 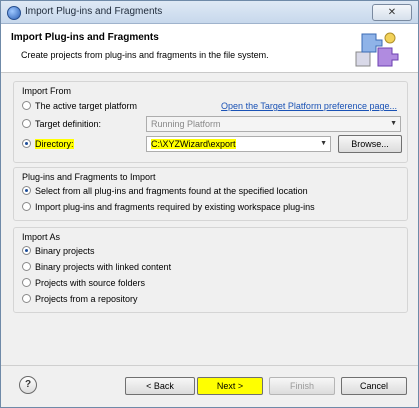 I want to click on cancel-button: Cancel, so click(x=374, y=386).